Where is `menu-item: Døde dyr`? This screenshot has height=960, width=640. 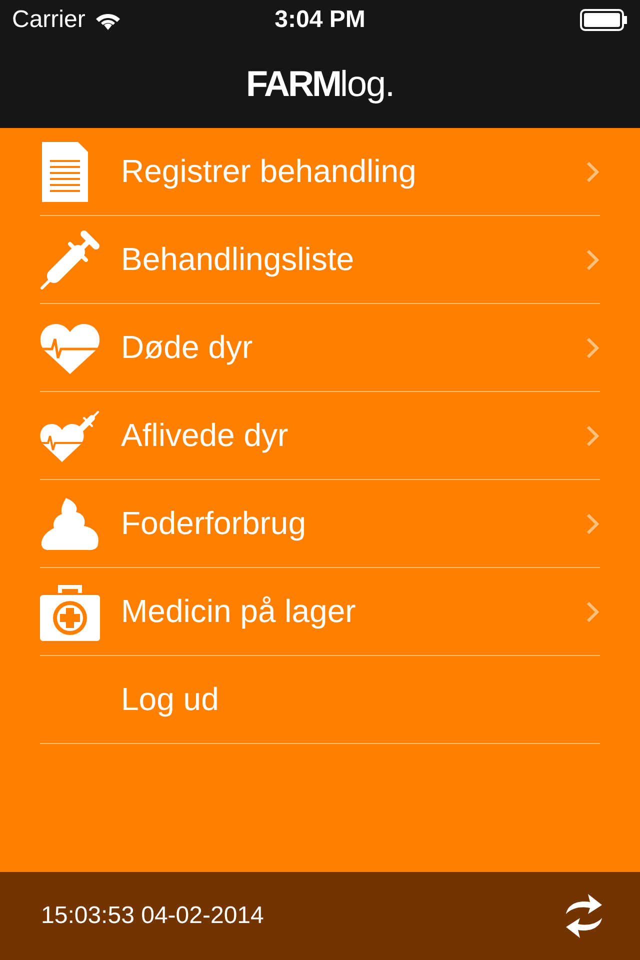
menu-item: Døde dyr is located at coordinates (320, 348).